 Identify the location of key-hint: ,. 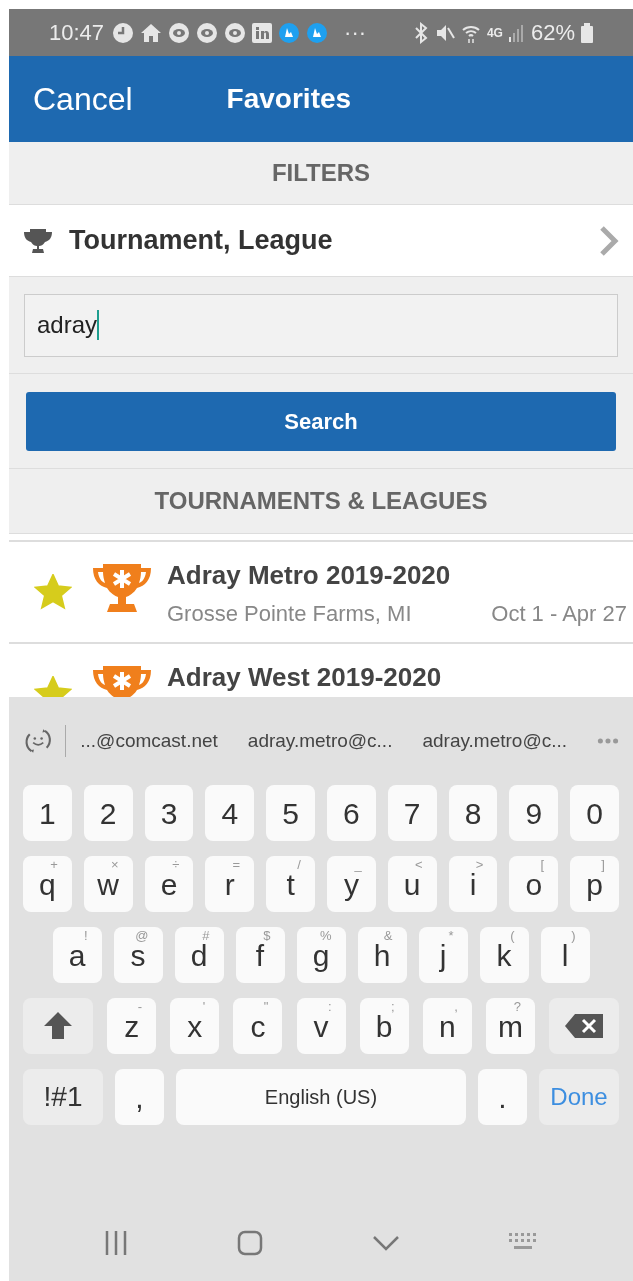
(456, 1006).